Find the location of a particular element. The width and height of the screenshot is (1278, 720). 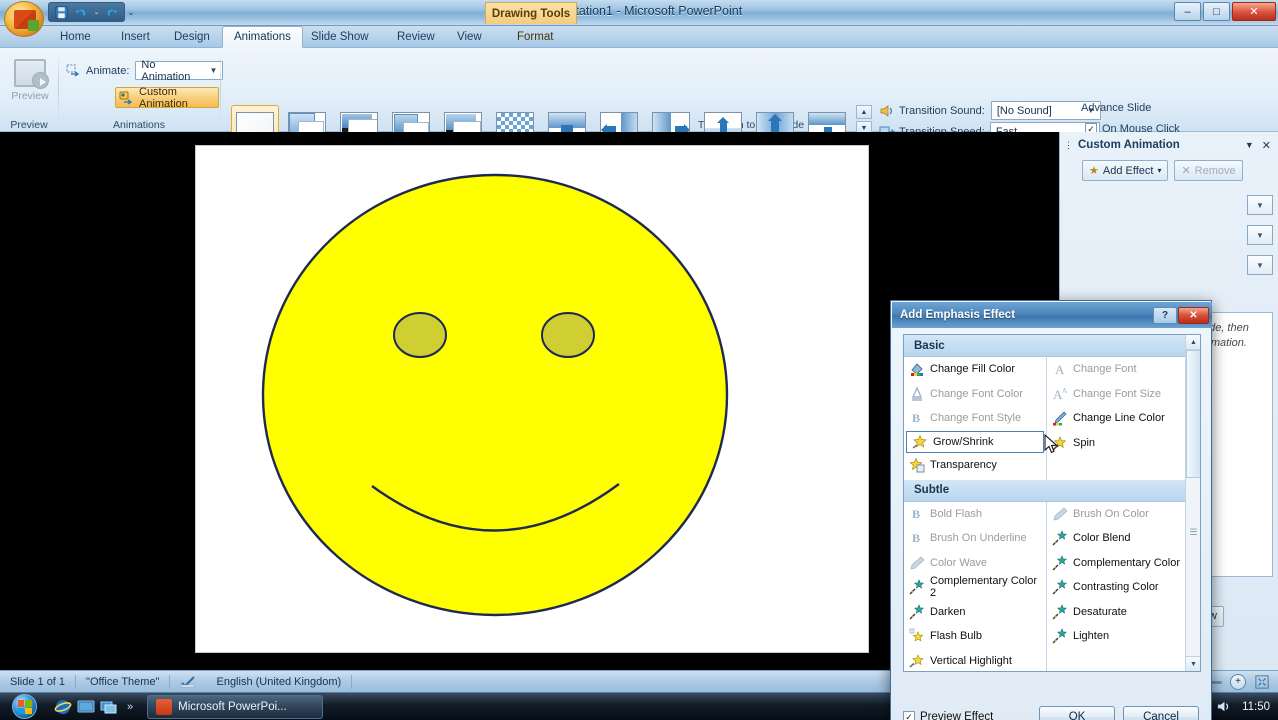

dialog-list-scrollbar: ▲ ☰ ▼ is located at coordinates (1192, 503).